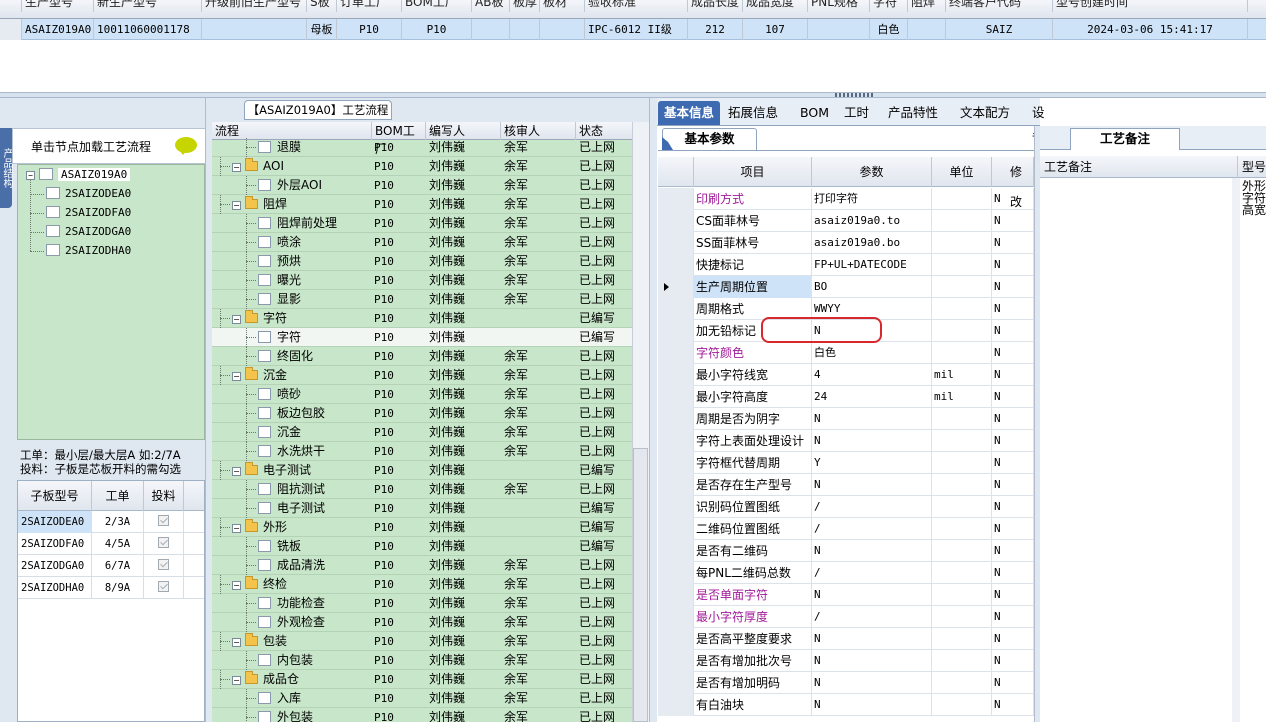 The image size is (1266, 722). I want to click on process-row: 预烘 P10 刘伟巍 余军 已上网, so click(422, 261).